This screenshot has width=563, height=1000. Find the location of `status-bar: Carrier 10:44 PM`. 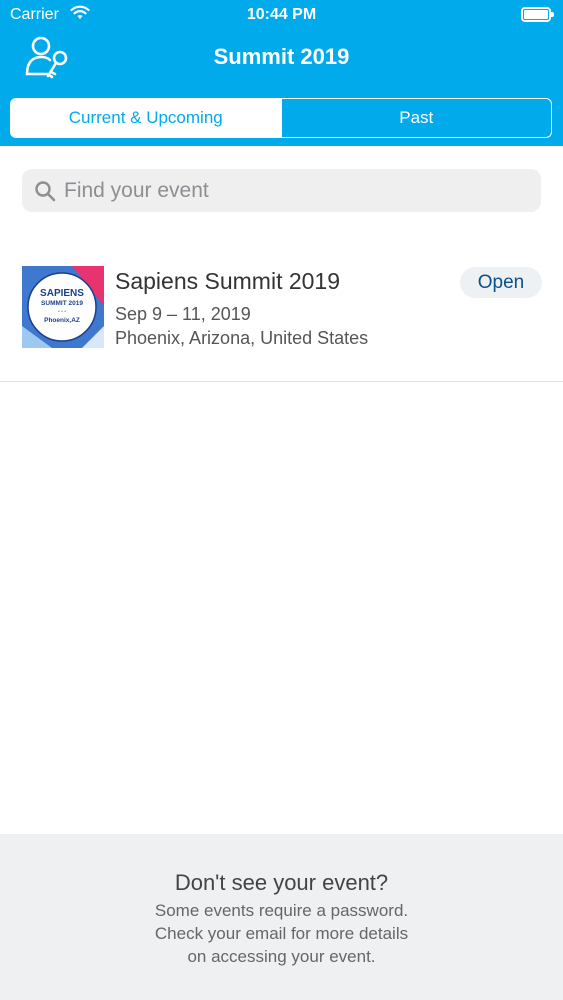

status-bar: Carrier 10:44 PM is located at coordinates (281, 15).